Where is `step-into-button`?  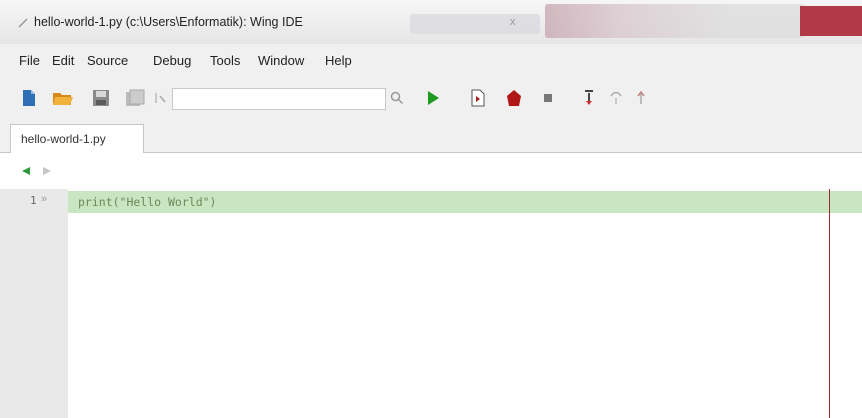 step-into-button is located at coordinates (589, 98).